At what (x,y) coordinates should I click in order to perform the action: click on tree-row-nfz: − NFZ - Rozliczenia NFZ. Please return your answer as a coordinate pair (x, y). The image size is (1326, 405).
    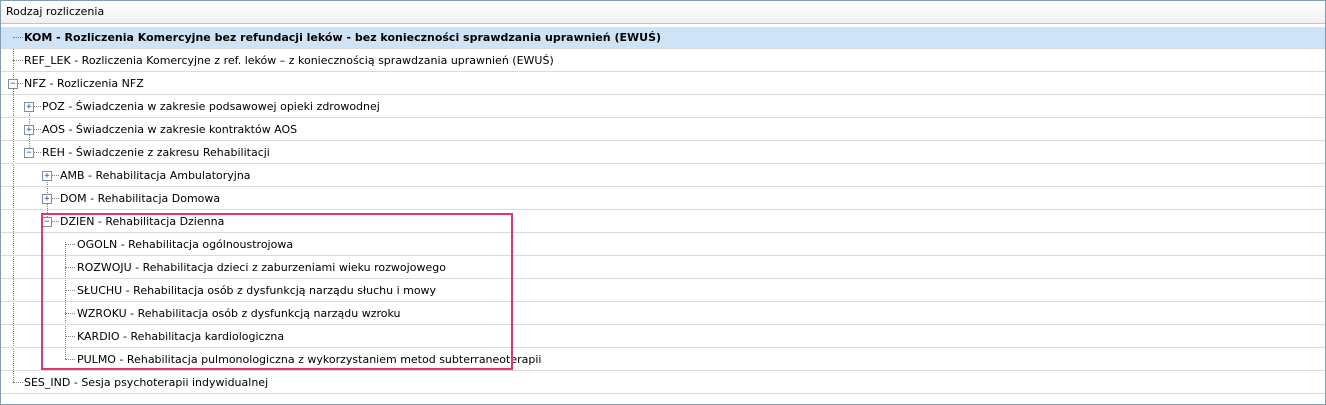
    Looking at the image, I should click on (663, 84).